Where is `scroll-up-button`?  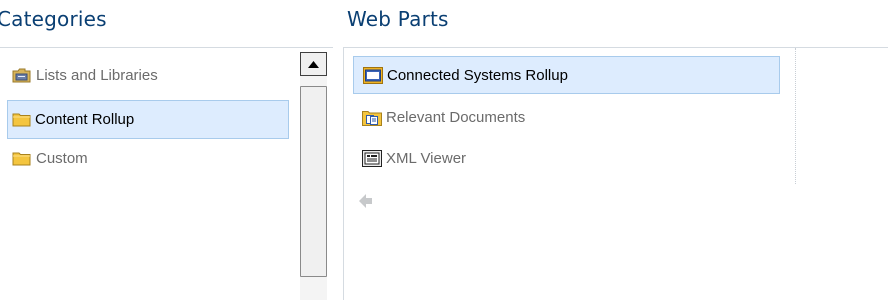
scroll-up-button is located at coordinates (313, 64).